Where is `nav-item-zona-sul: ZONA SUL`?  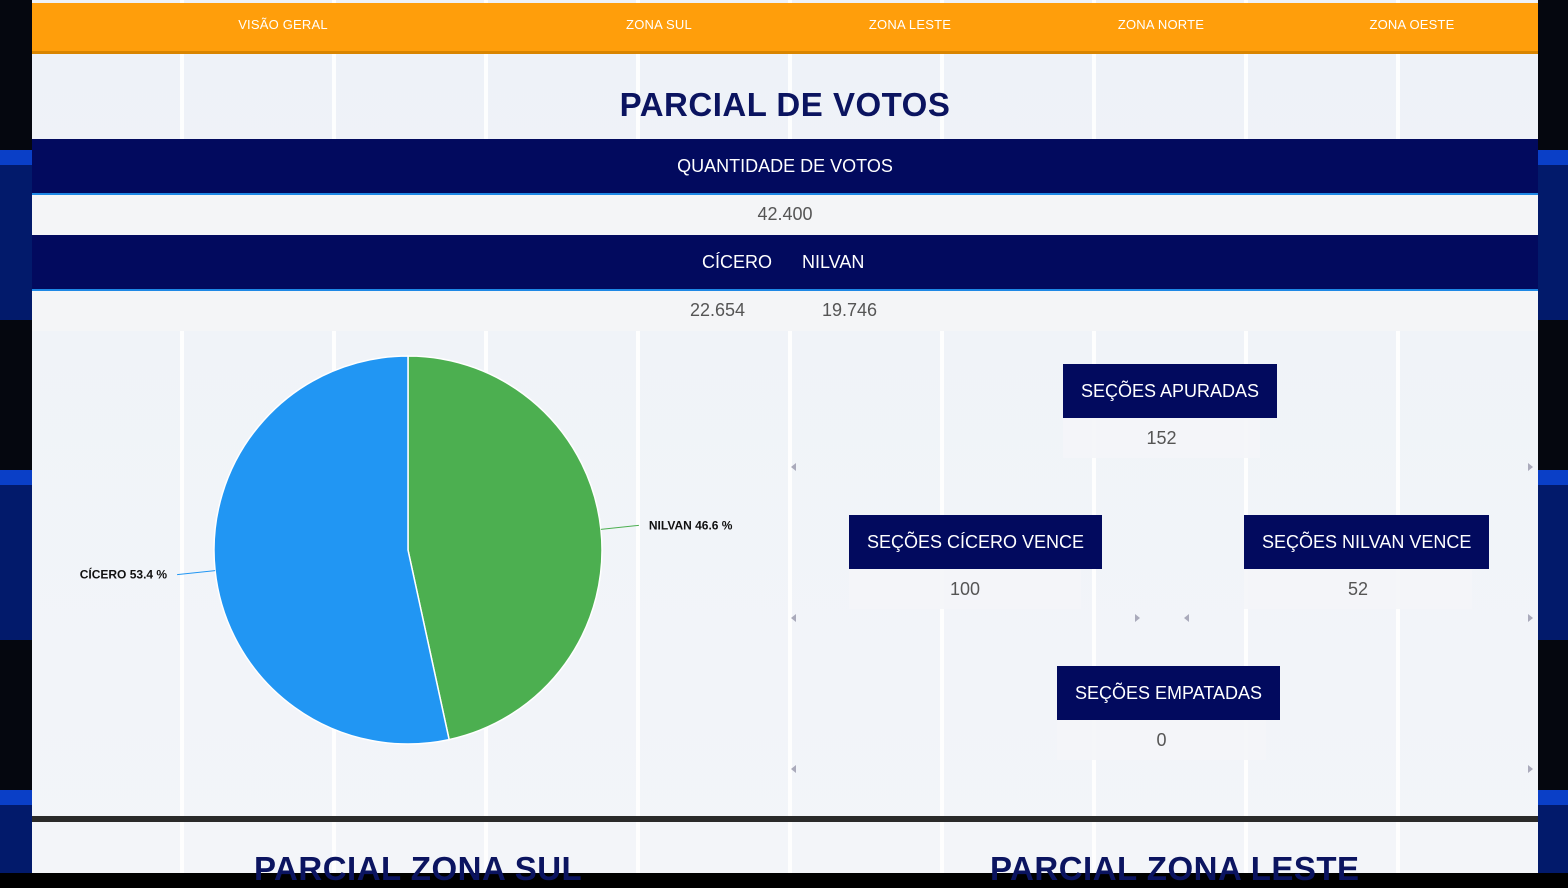 nav-item-zona-sul: ZONA SUL is located at coordinates (659, 27).